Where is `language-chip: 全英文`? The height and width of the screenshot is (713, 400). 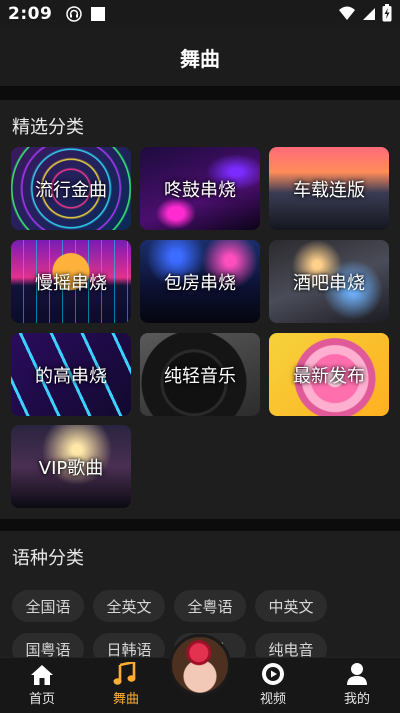
language-chip: 全英文 is located at coordinates (129, 606).